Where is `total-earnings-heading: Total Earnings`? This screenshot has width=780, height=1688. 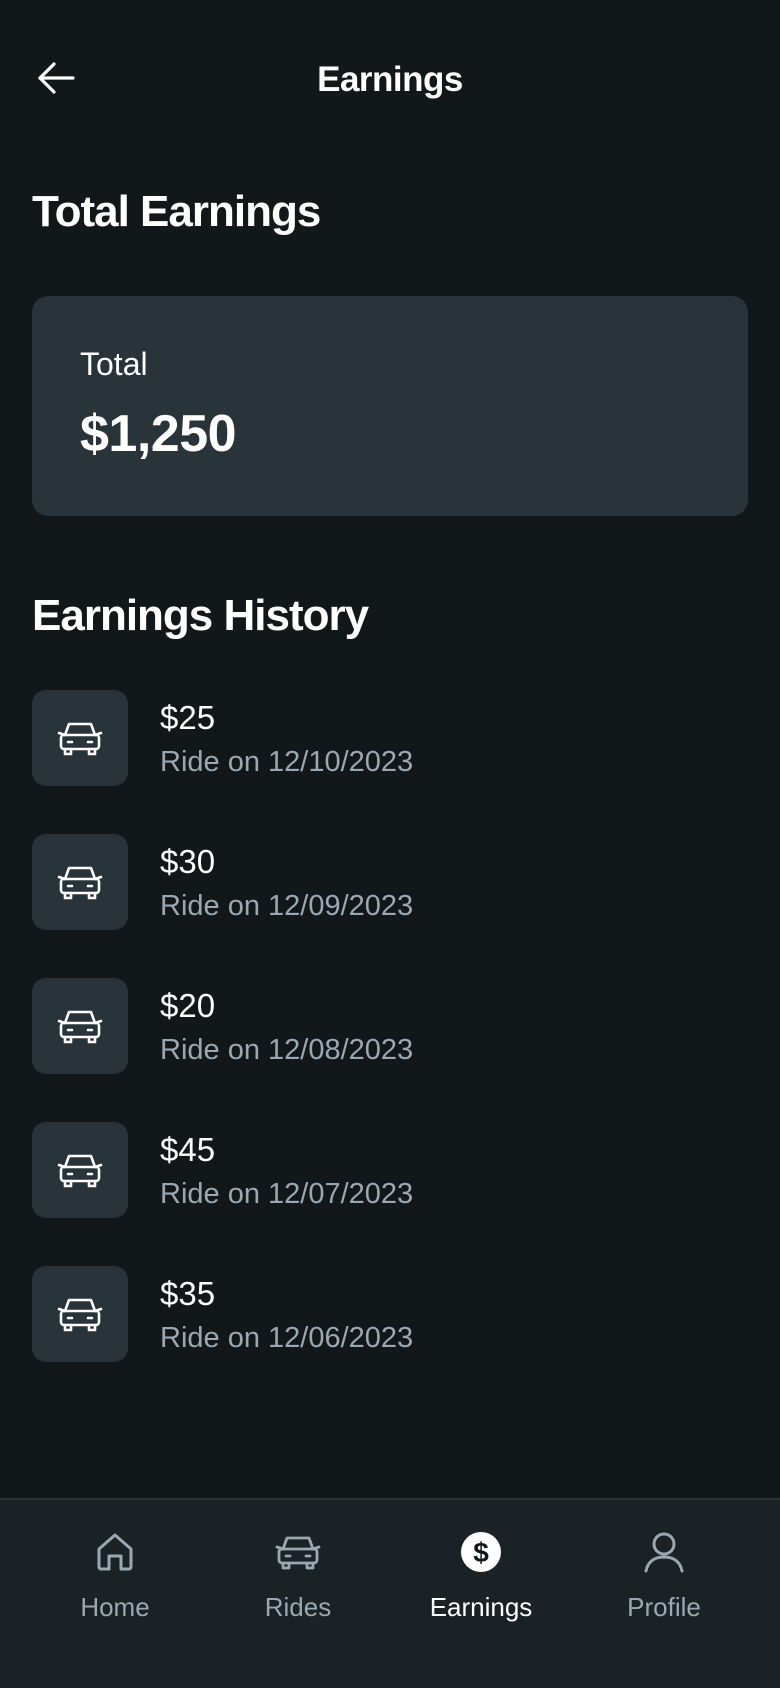
total-earnings-heading: Total Earnings is located at coordinates (176, 211).